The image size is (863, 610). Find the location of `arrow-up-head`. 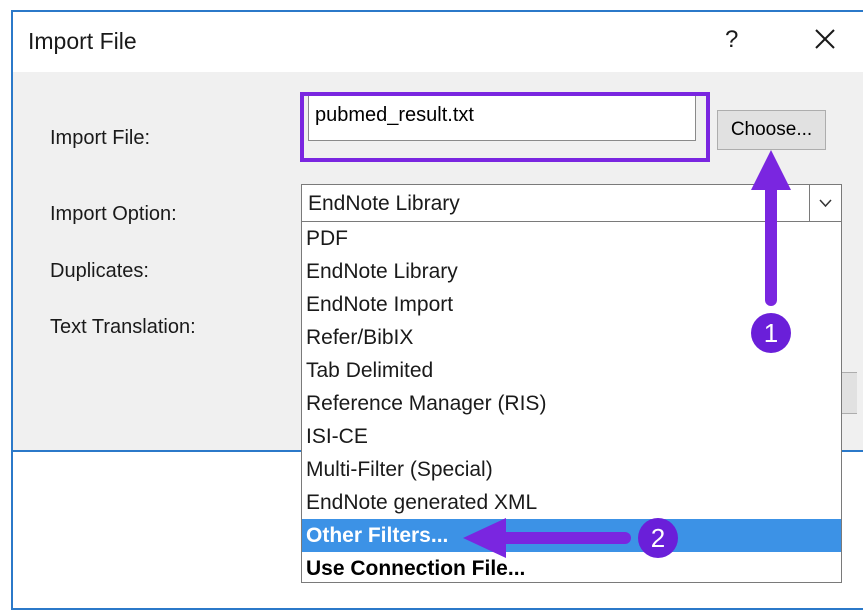

arrow-up-head is located at coordinates (771, 170).